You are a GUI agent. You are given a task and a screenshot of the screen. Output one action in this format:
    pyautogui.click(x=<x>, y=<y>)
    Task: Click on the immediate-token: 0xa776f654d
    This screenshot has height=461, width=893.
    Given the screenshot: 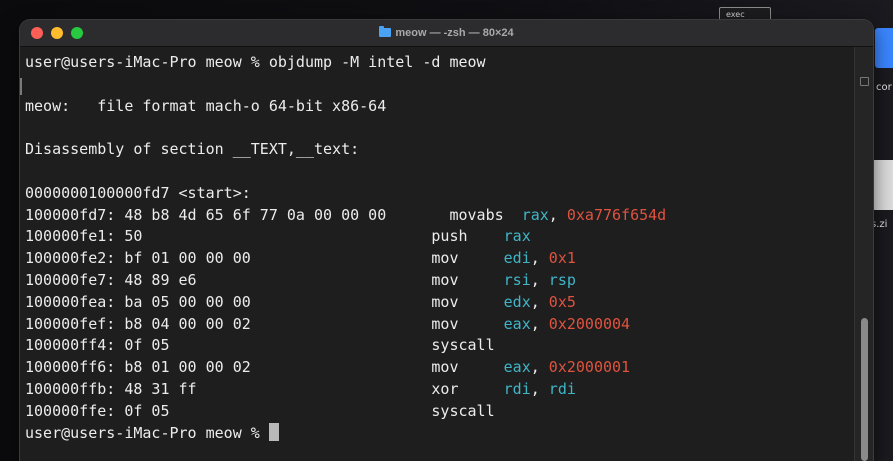 What is the action you would take?
    pyautogui.click(x=616, y=214)
    